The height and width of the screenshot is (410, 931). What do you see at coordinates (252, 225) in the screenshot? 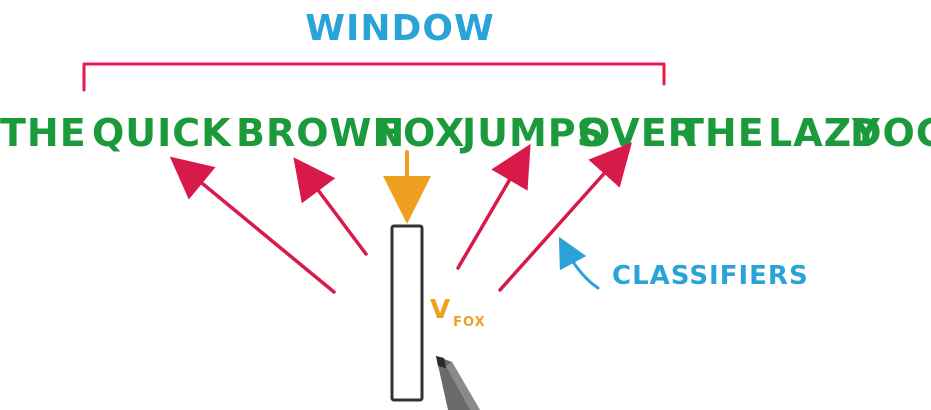
I see `arrow-to-quick` at bounding box center [252, 225].